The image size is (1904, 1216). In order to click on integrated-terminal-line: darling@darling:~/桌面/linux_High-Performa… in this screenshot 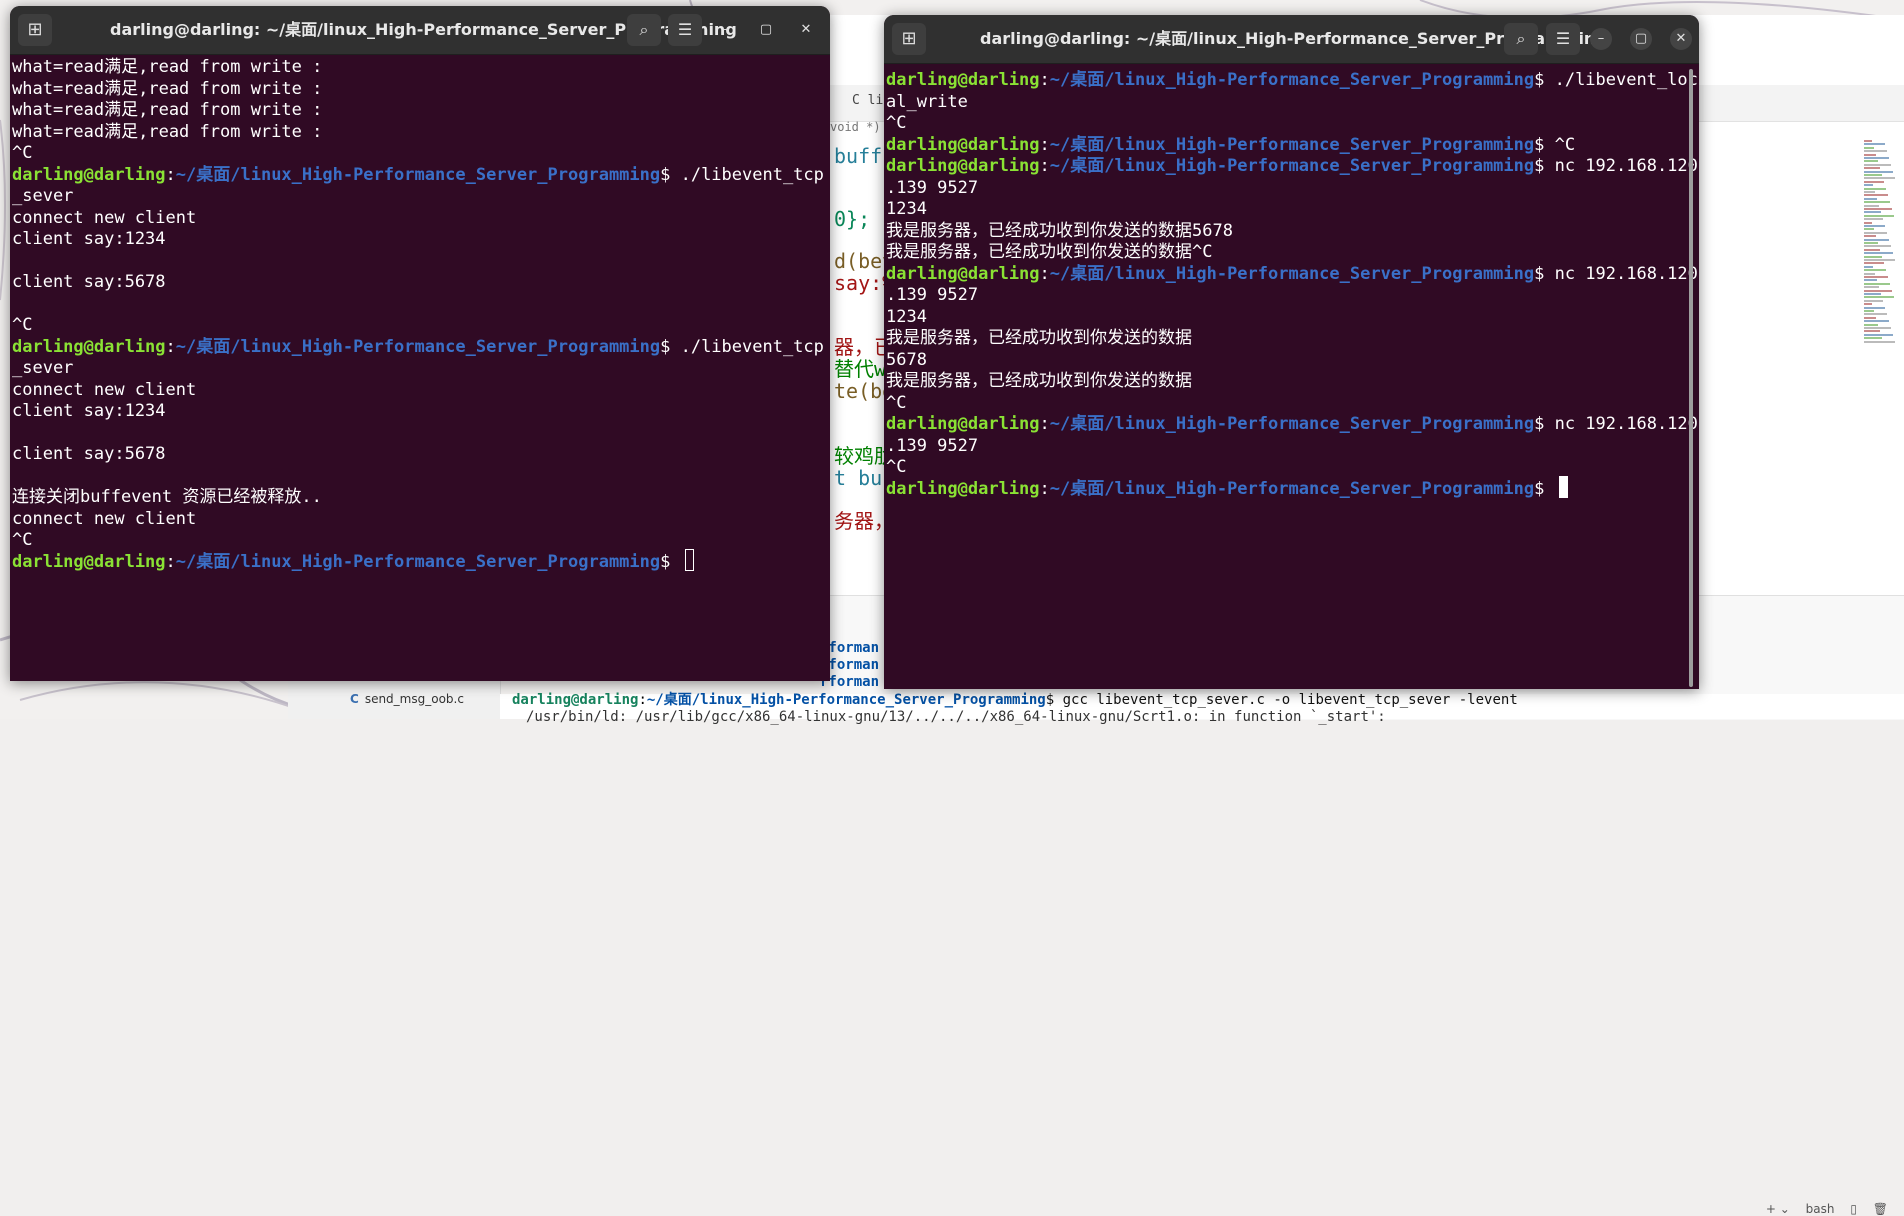, I will do `click(1015, 700)`.